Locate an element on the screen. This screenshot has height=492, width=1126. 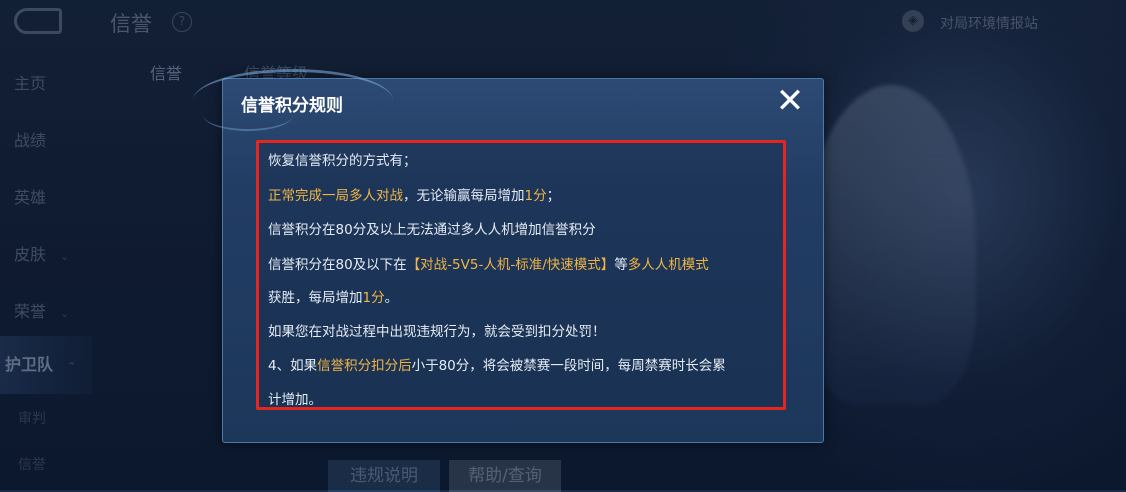
rule-line: 信誉积分在80及以下在【对战-5V5-人机-标准/快速模式】等多人人机模式 is located at coordinates (488, 263).